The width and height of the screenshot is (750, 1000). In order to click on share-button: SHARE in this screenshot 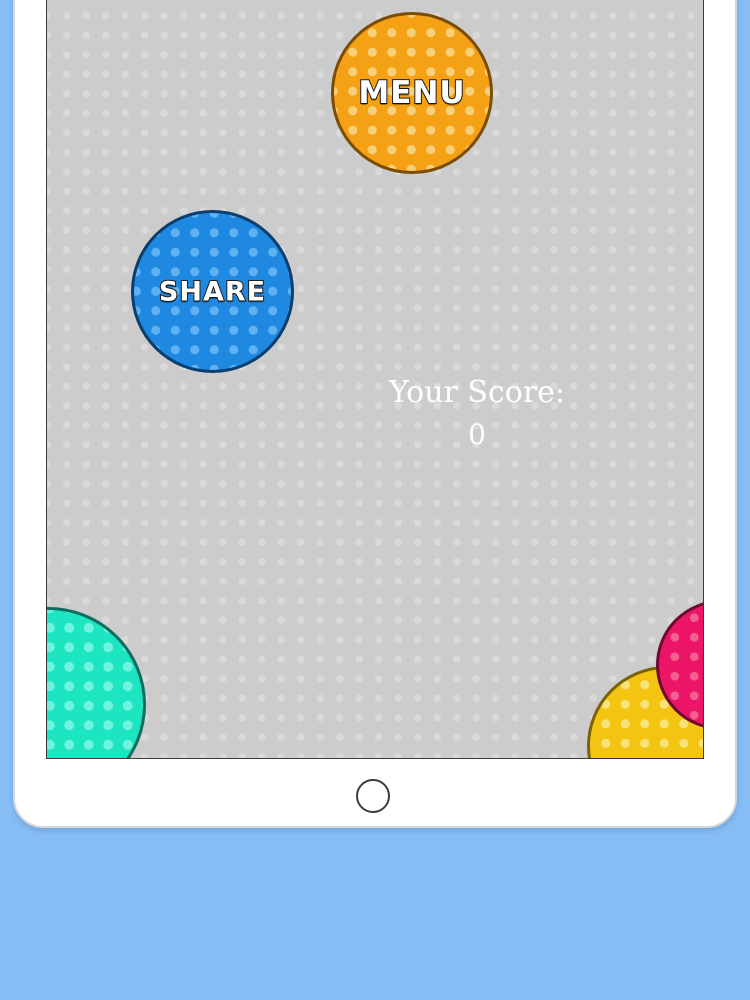, I will do `click(212, 291)`.